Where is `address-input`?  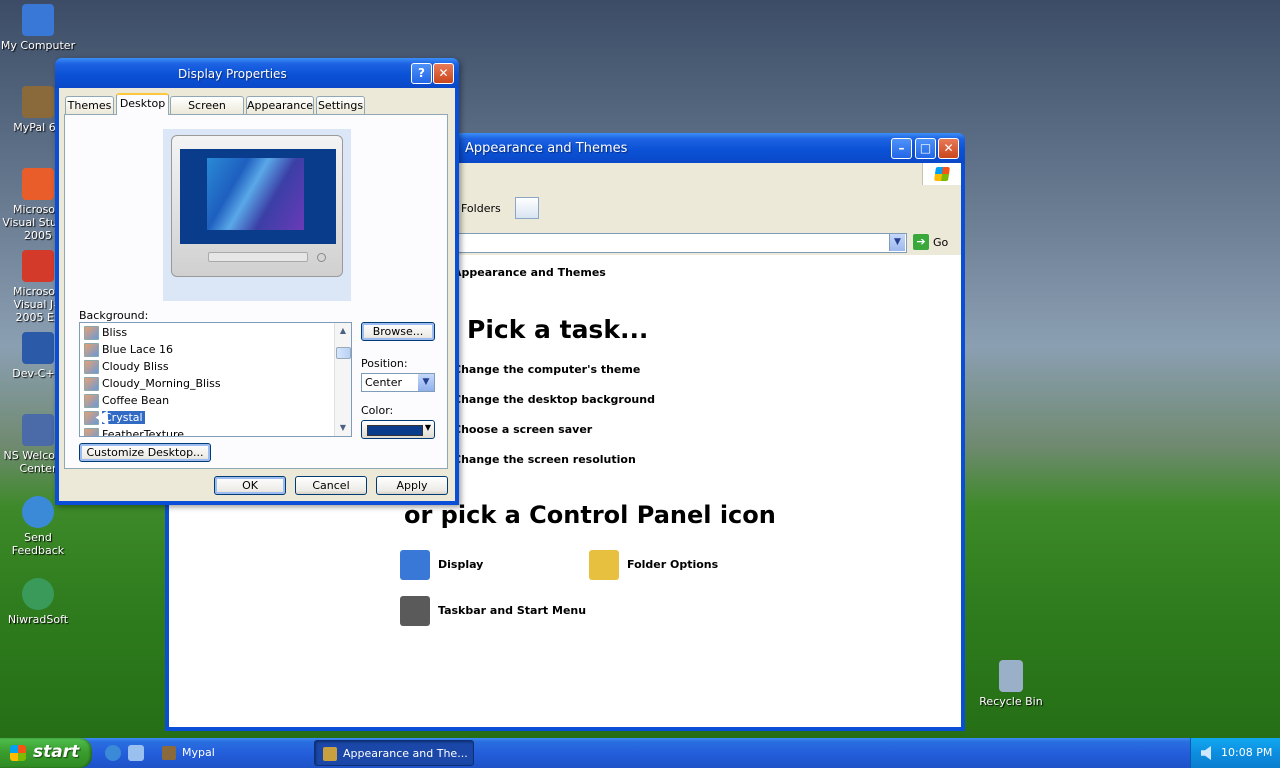
address-input is located at coordinates (682, 243).